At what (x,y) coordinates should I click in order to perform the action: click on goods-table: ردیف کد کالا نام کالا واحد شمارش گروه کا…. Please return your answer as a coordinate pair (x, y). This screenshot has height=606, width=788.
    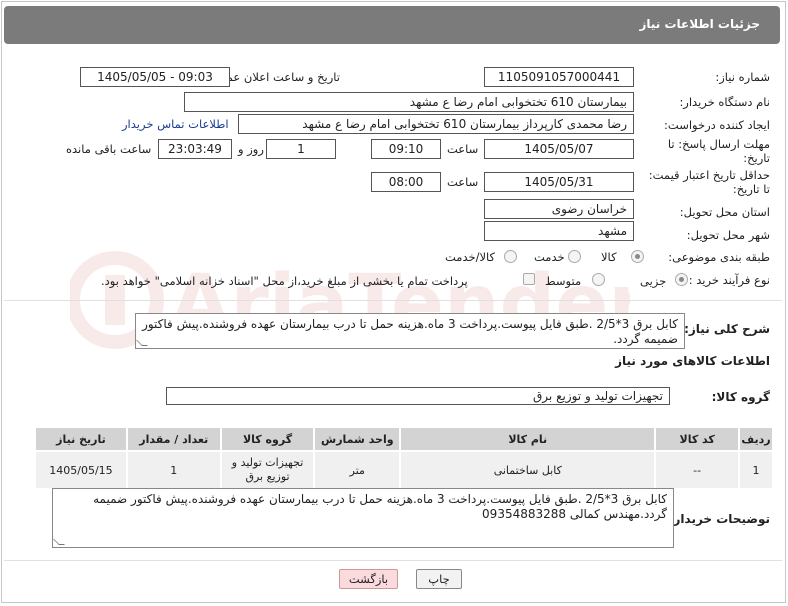
    Looking at the image, I should click on (404, 458).